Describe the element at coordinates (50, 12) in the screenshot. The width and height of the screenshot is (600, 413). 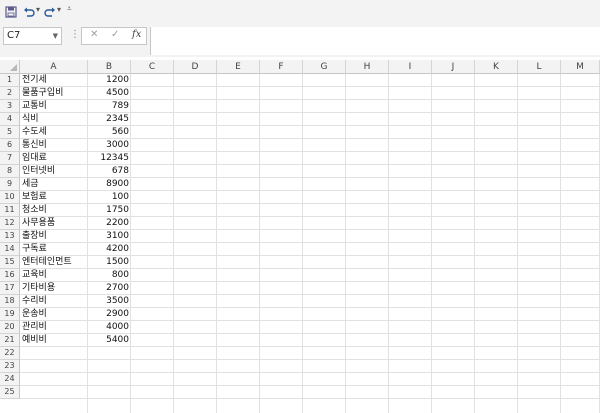
I see `redo-icon` at that location.